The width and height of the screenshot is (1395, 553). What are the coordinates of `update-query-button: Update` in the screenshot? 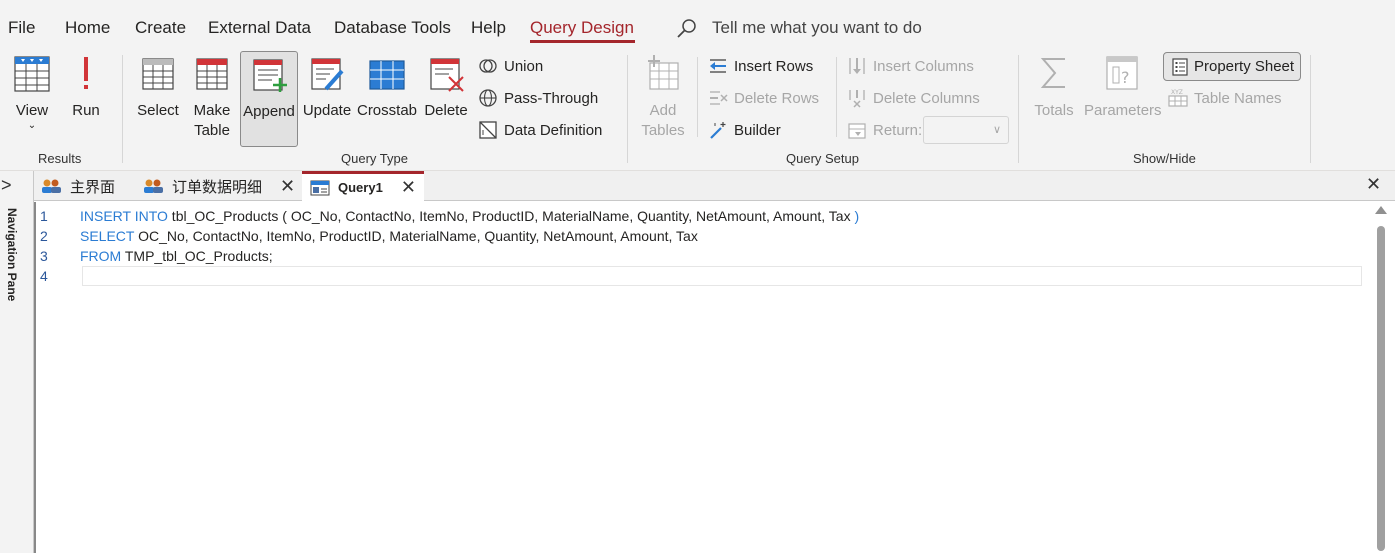 It's located at (327, 87).